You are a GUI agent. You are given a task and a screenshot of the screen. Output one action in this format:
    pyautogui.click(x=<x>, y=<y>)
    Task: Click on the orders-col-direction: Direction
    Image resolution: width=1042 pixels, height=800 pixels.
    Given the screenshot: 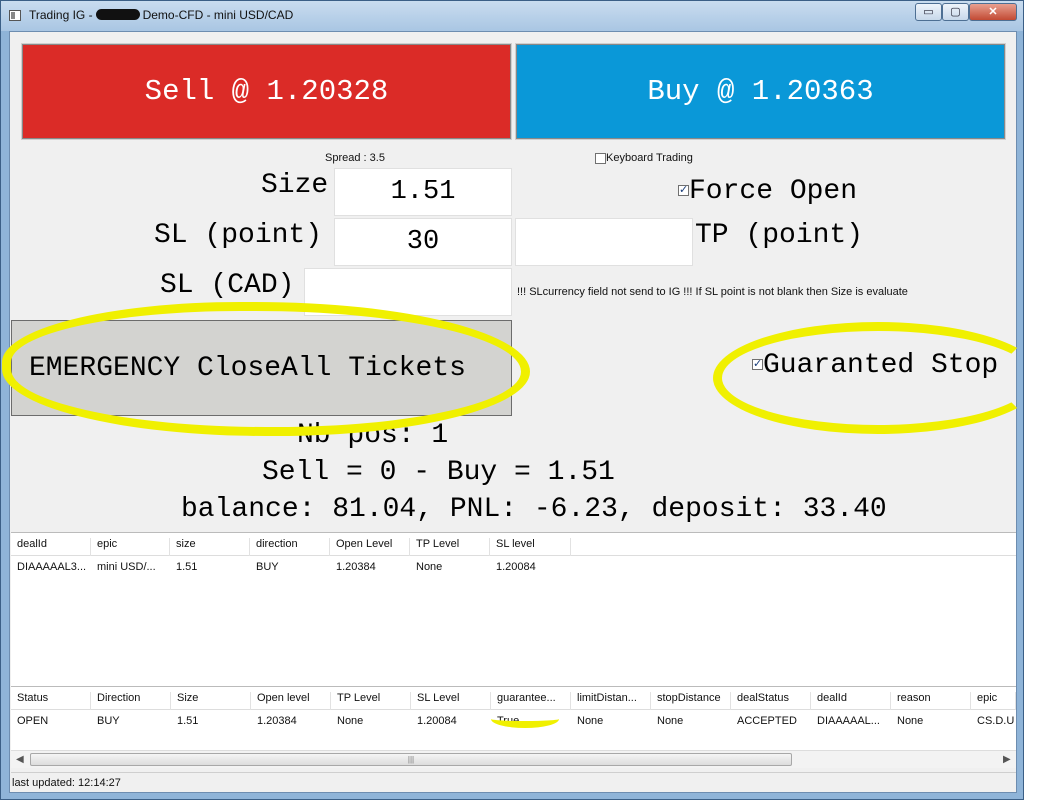 What is the action you would take?
    pyautogui.click(x=131, y=701)
    